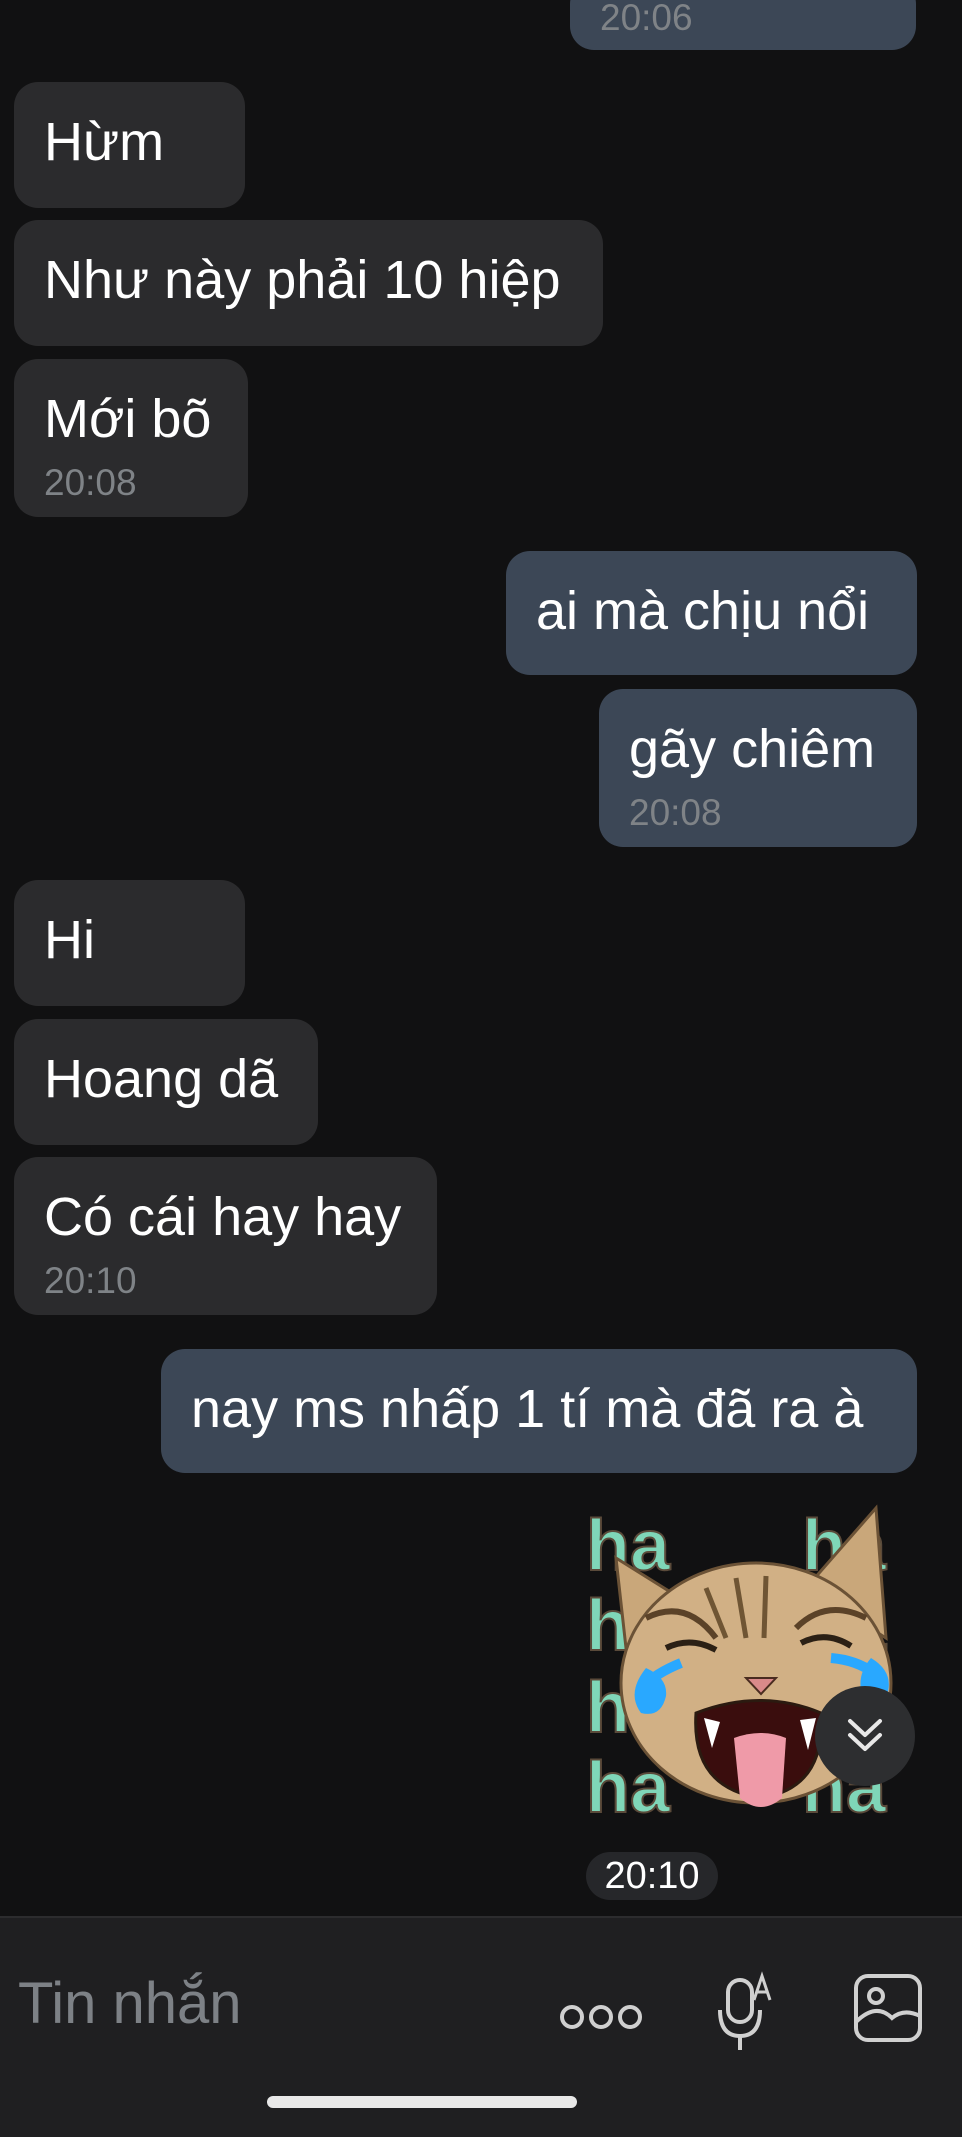  I want to click on message-text: Hi, so click(69, 940).